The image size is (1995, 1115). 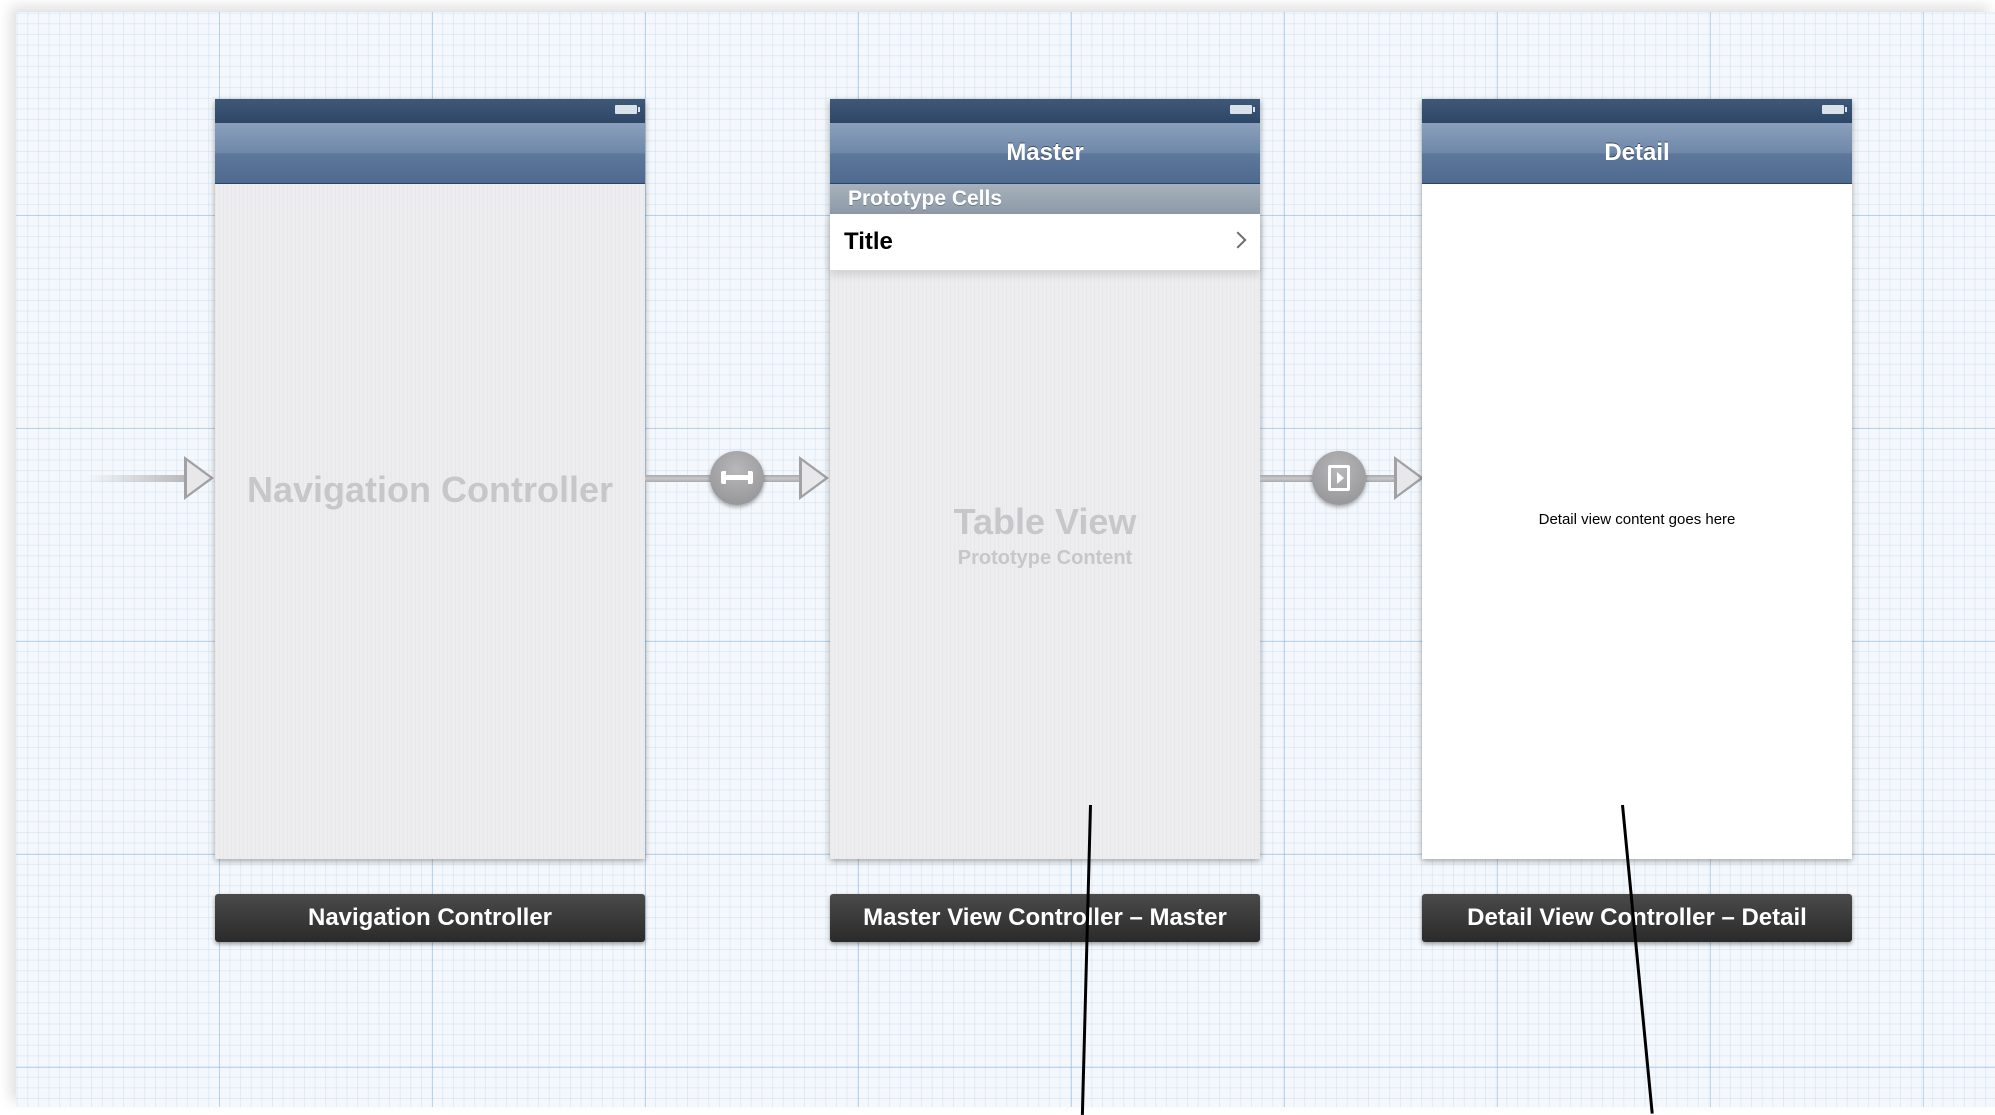 What do you see at coordinates (1637, 479) in the screenshot?
I see `detail-view-controller-scene: Detail Detail view content goes here` at bounding box center [1637, 479].